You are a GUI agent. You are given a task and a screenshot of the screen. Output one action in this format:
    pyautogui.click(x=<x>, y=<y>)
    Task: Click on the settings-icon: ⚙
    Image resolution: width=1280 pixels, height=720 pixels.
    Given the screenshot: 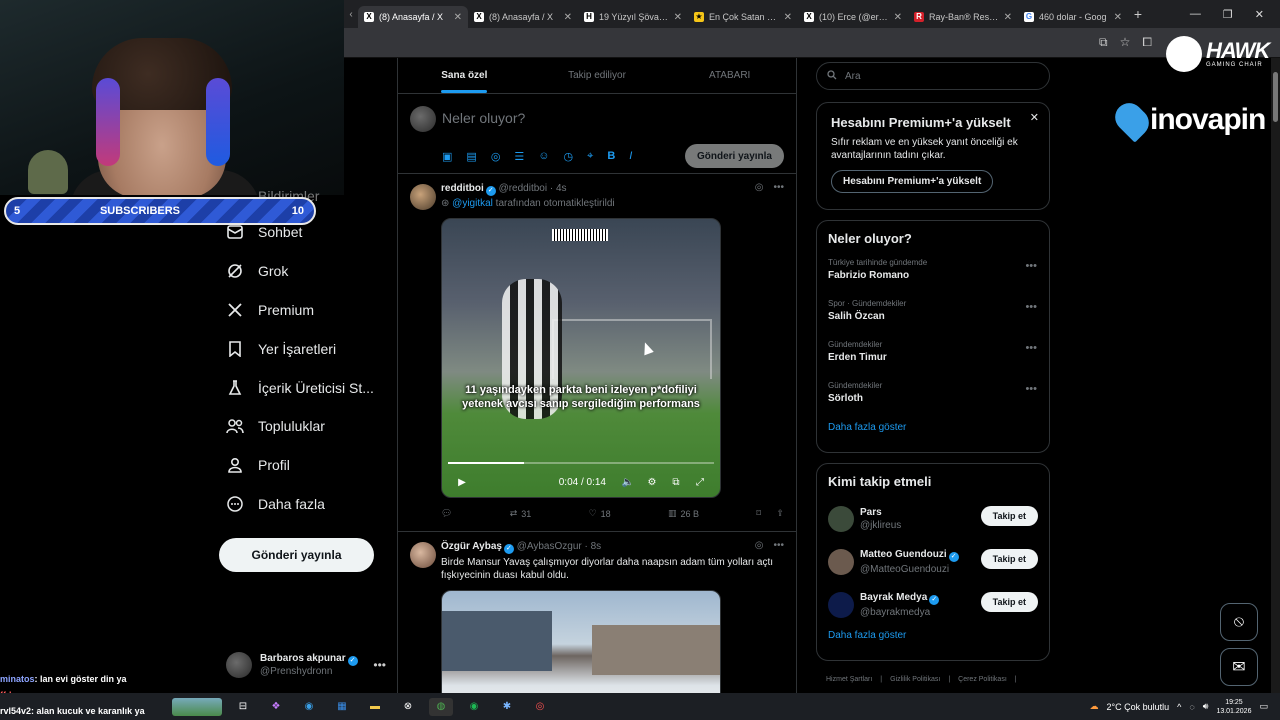 What is the action you would take?
    pyautogui.click(x=652, y=482)
    